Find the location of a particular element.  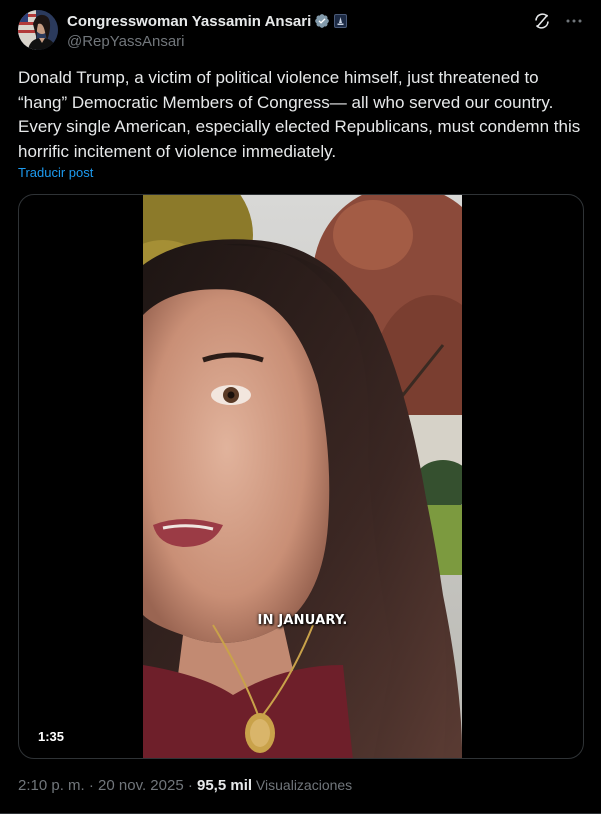

more-options-icon is located at coordinates (574, 21).